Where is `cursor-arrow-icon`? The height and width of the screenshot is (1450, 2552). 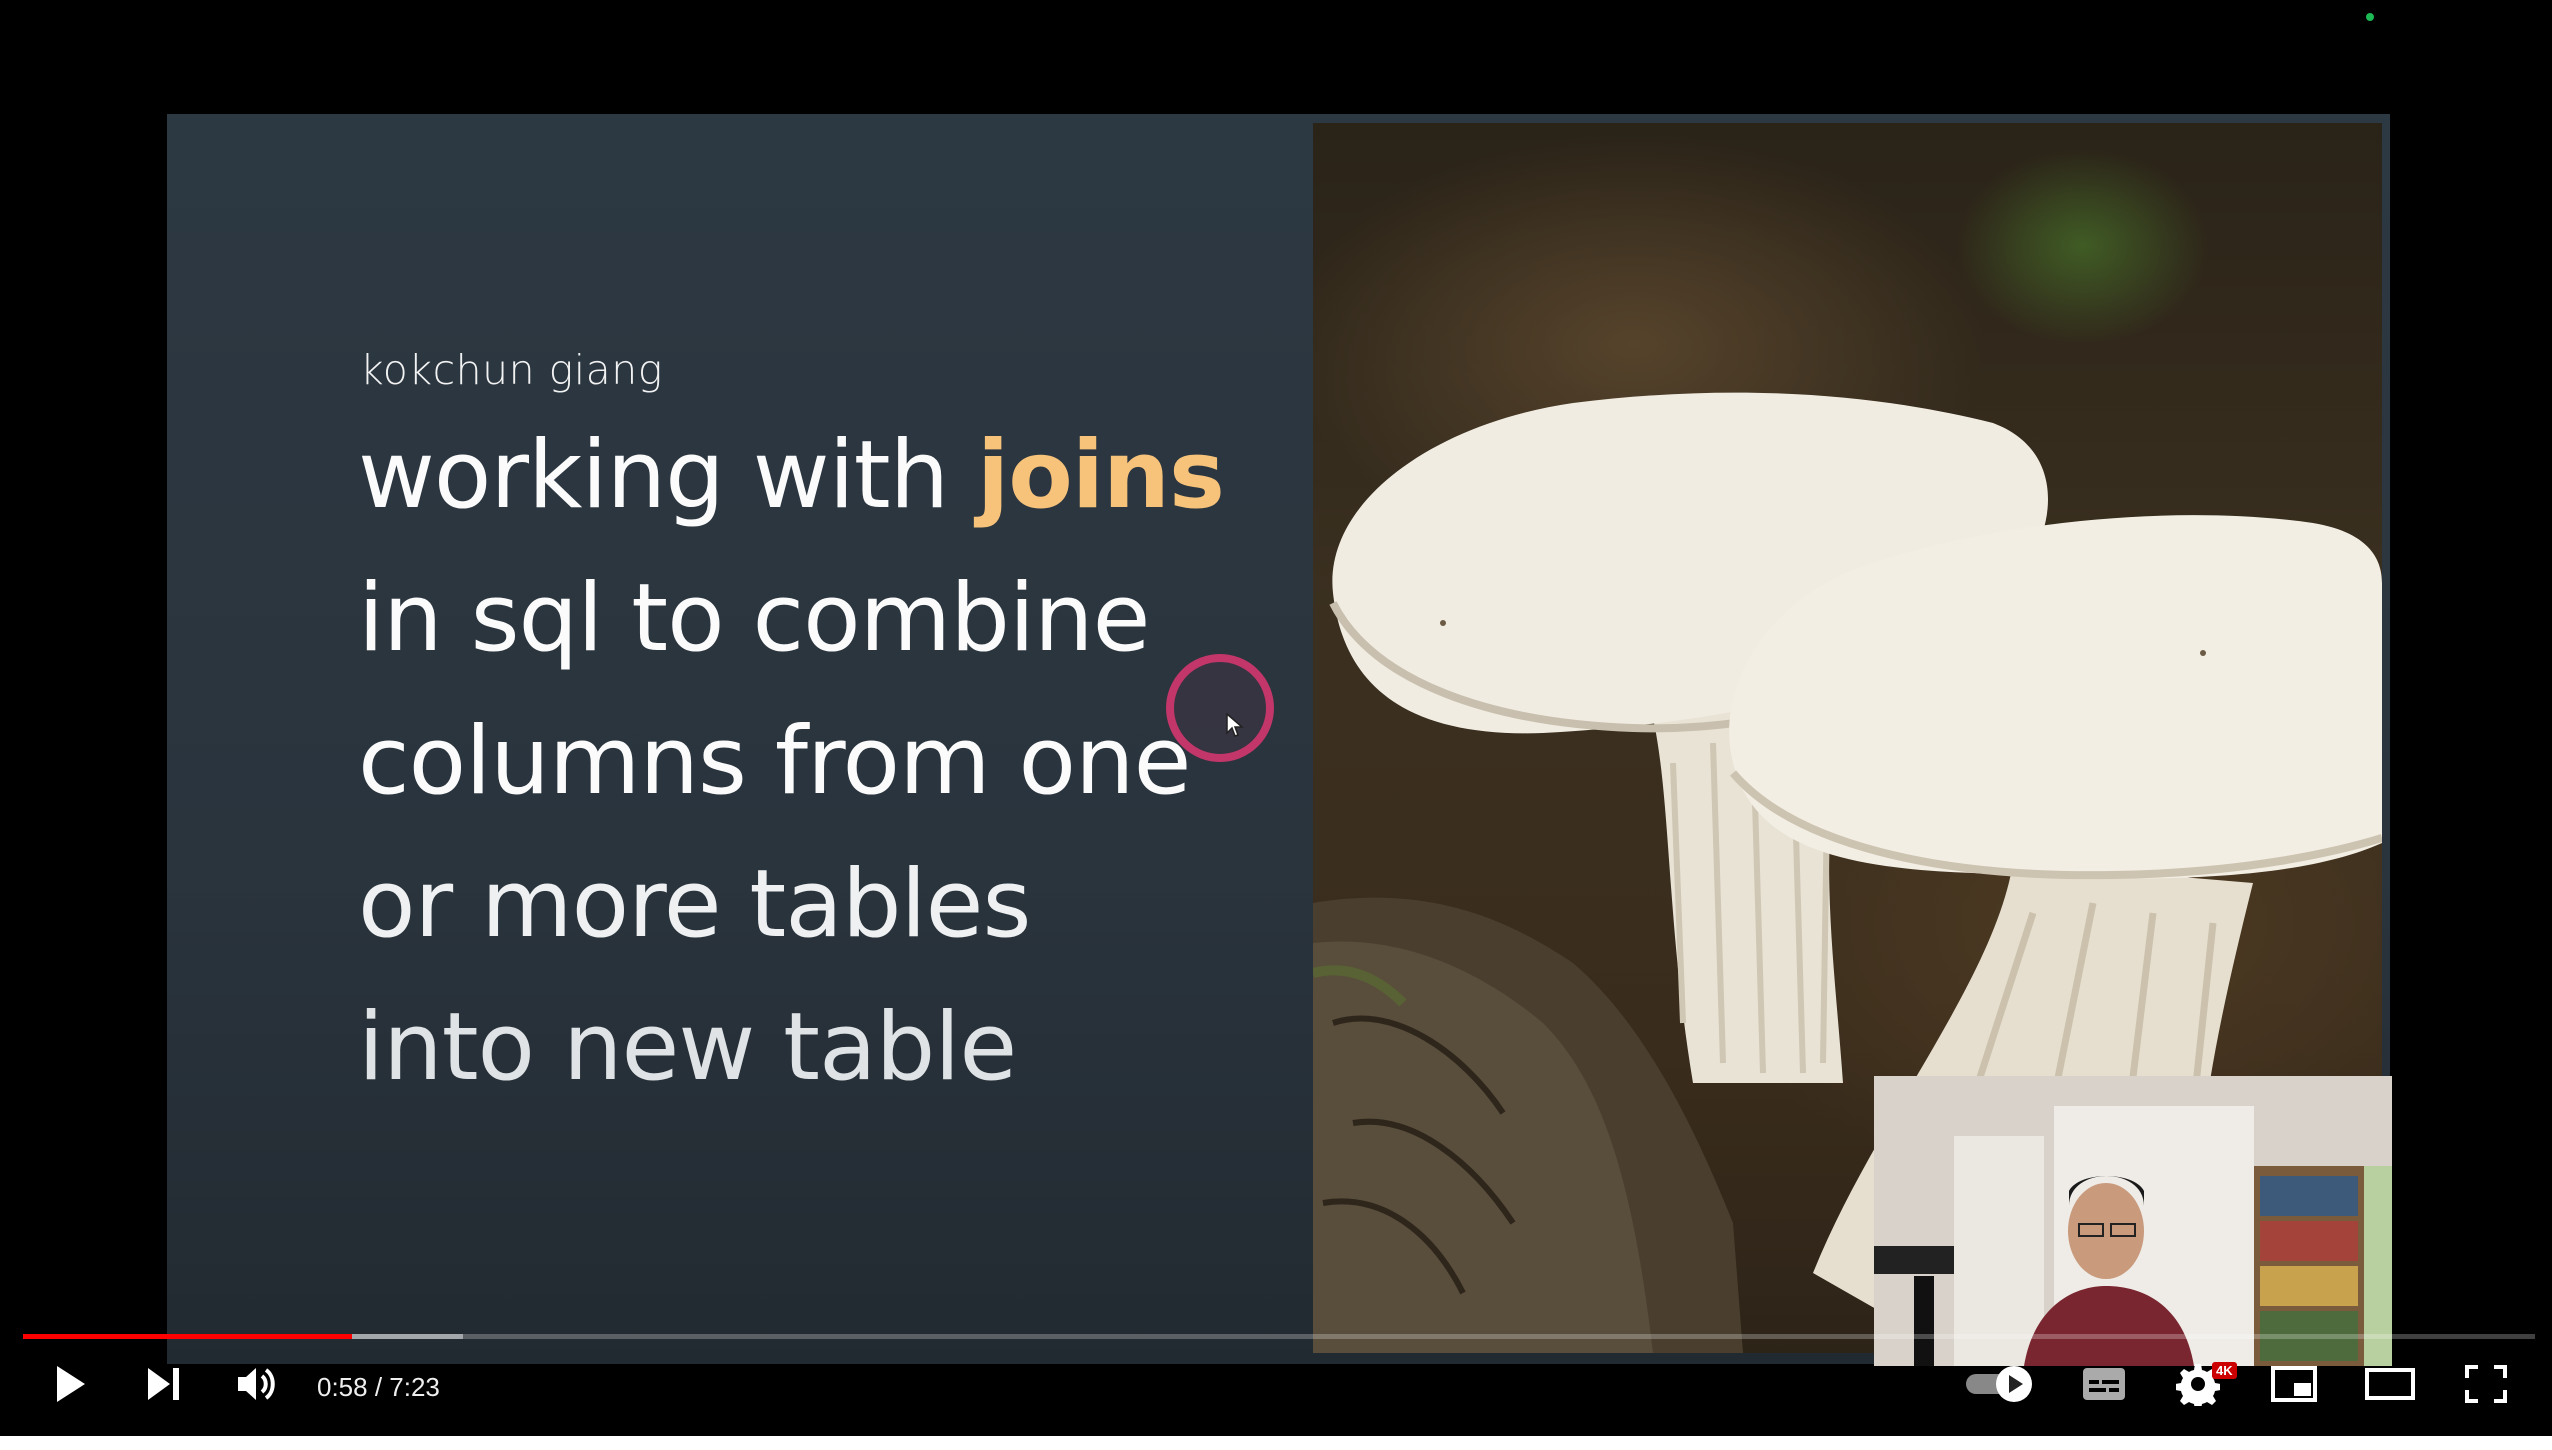 cursor-arrow-icon is located at coordinates (1235, 725).